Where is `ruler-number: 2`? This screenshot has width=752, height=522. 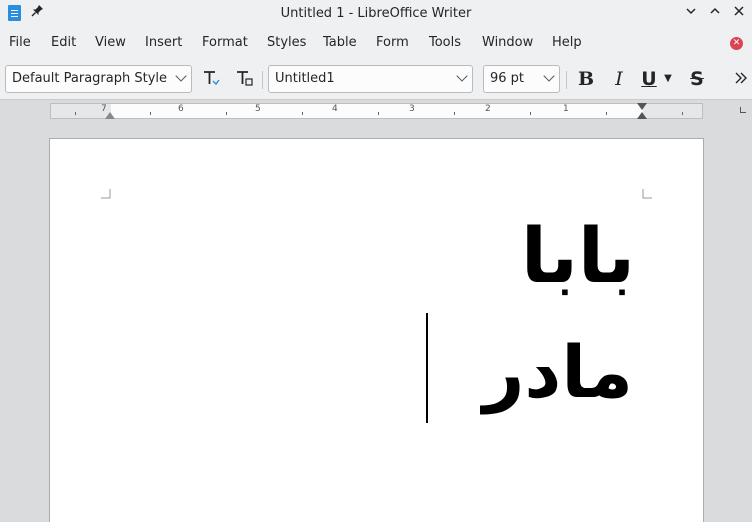 ruler-number: 2 is located at coordinates (488, 109).